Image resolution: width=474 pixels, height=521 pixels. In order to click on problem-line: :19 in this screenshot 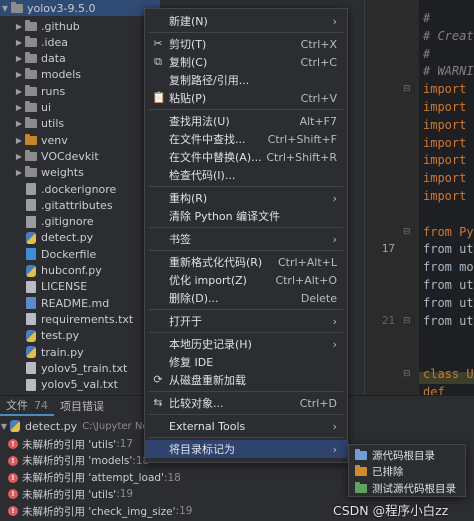, I will do `click(125, 494)`.